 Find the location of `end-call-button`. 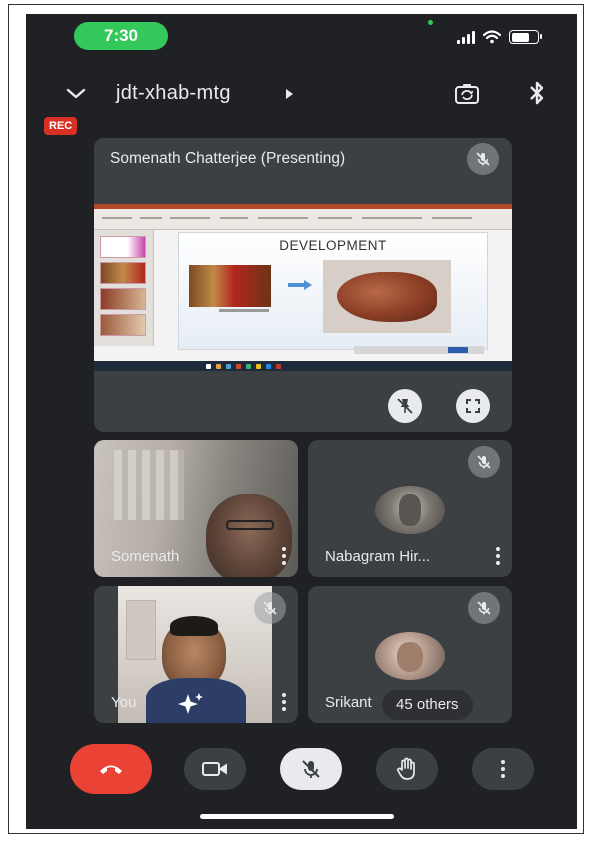

end-call-button is located at coordinates (111, 769).